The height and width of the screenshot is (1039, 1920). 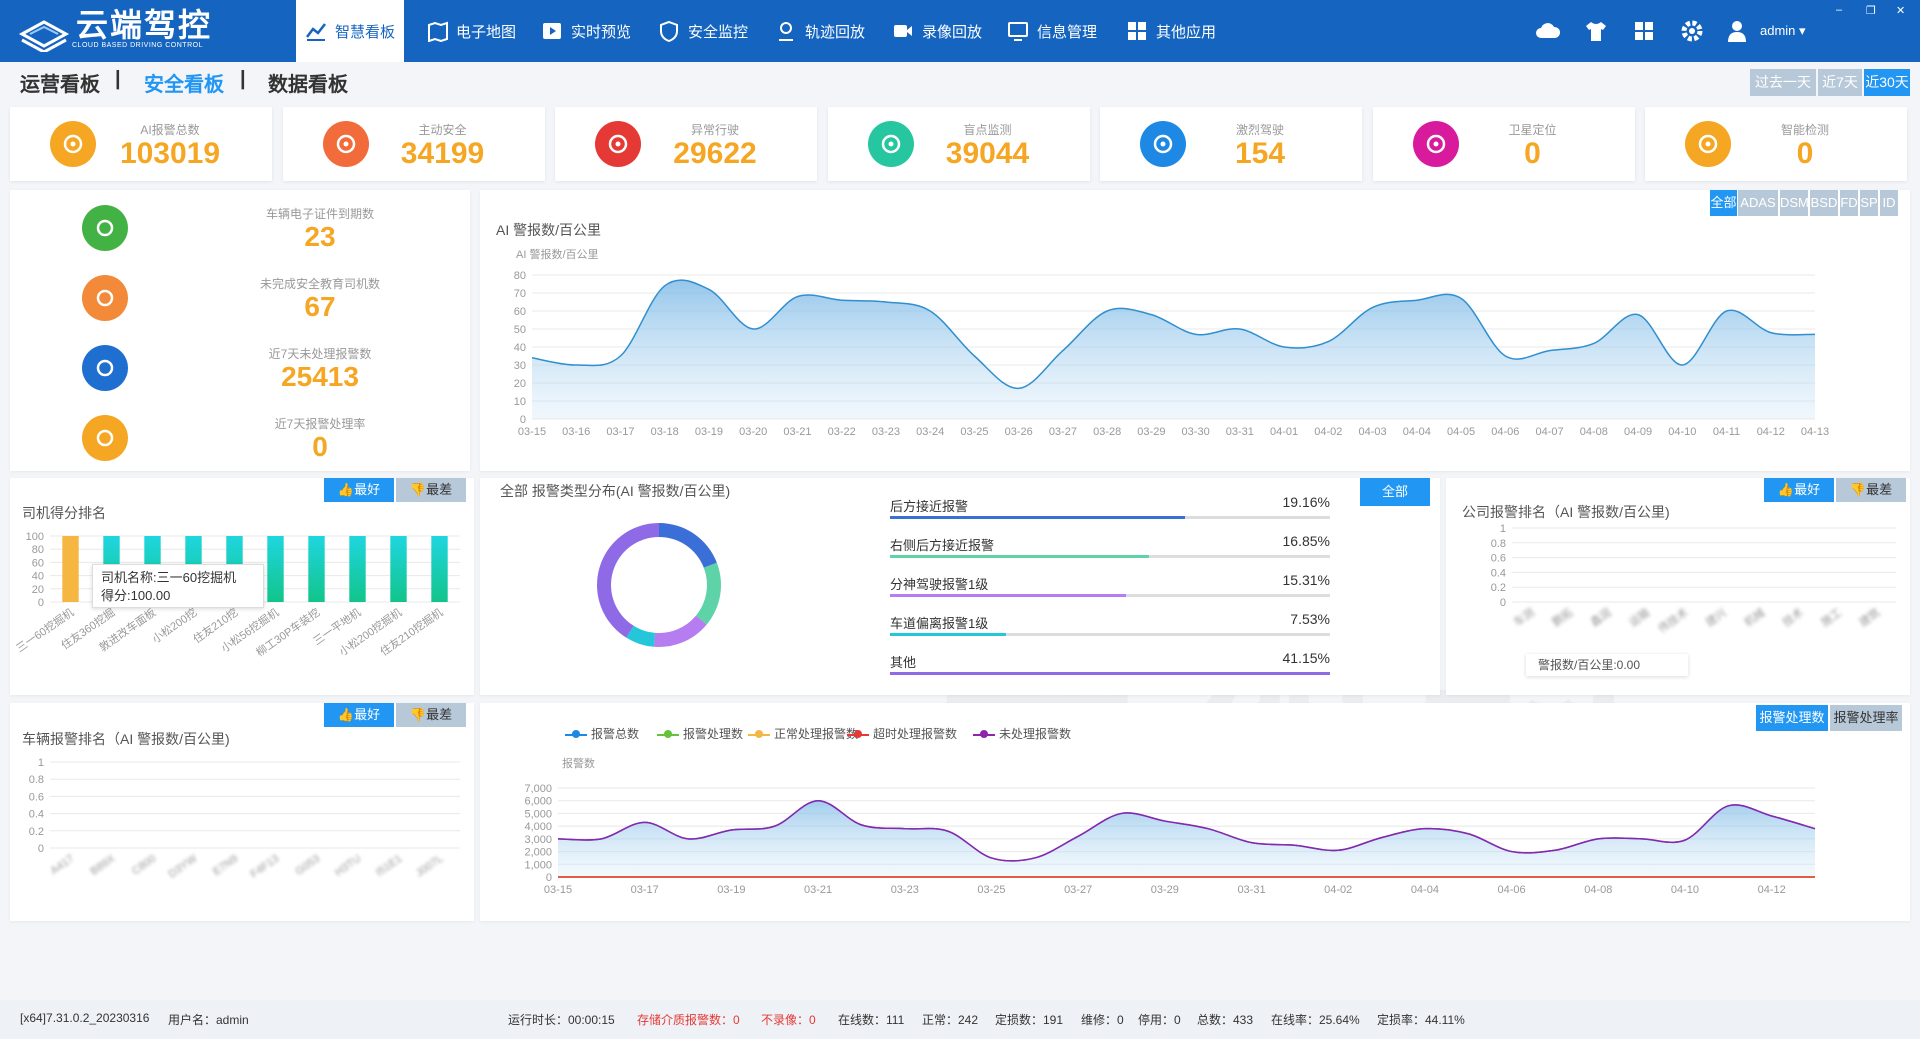 I want to click on monitor-icon, so click(x=1018, y=31).